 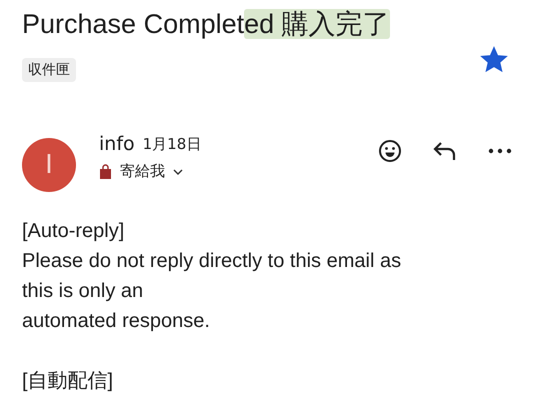 What do you see at coordinates (445, 151) in the screenshot?
I see `reply-icon` at bounding box center [445, 151].